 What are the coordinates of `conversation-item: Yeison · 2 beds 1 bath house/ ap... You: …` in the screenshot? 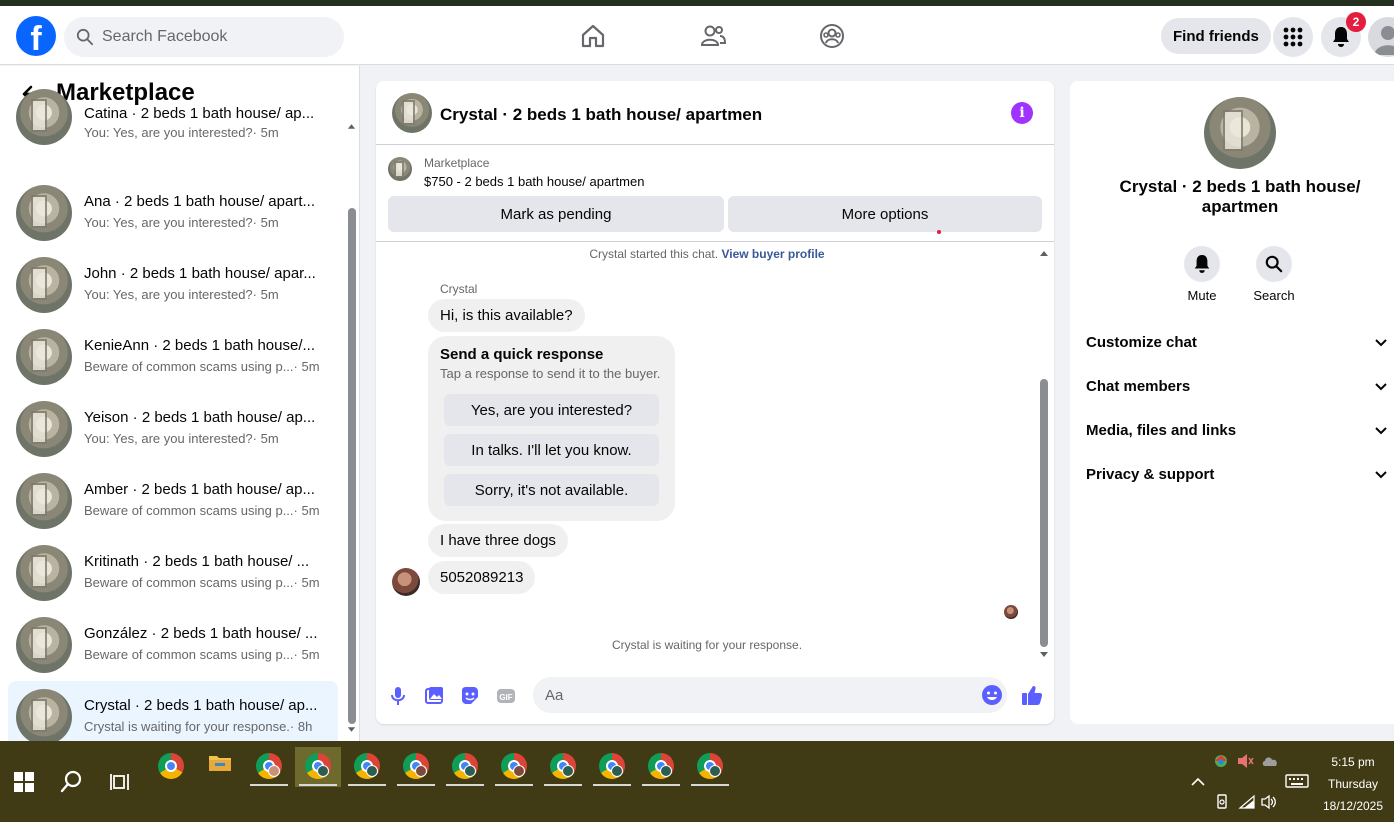 It's located at (173, 429).